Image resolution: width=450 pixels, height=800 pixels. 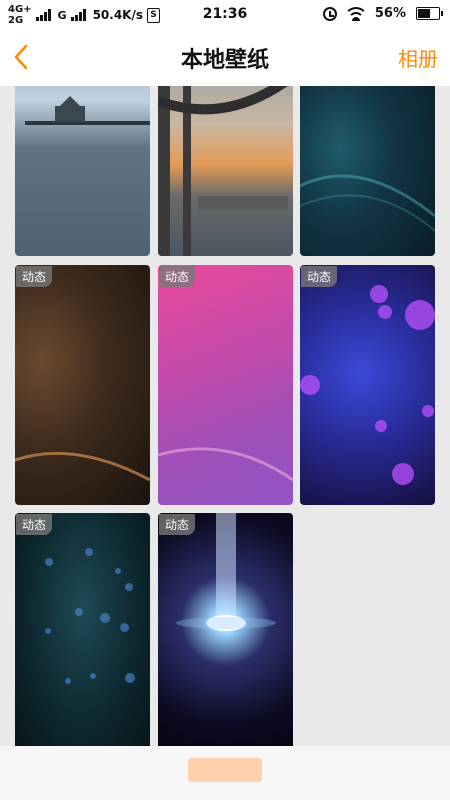 I want to click on swirl-thumbnail, so click(x=82, y=466).